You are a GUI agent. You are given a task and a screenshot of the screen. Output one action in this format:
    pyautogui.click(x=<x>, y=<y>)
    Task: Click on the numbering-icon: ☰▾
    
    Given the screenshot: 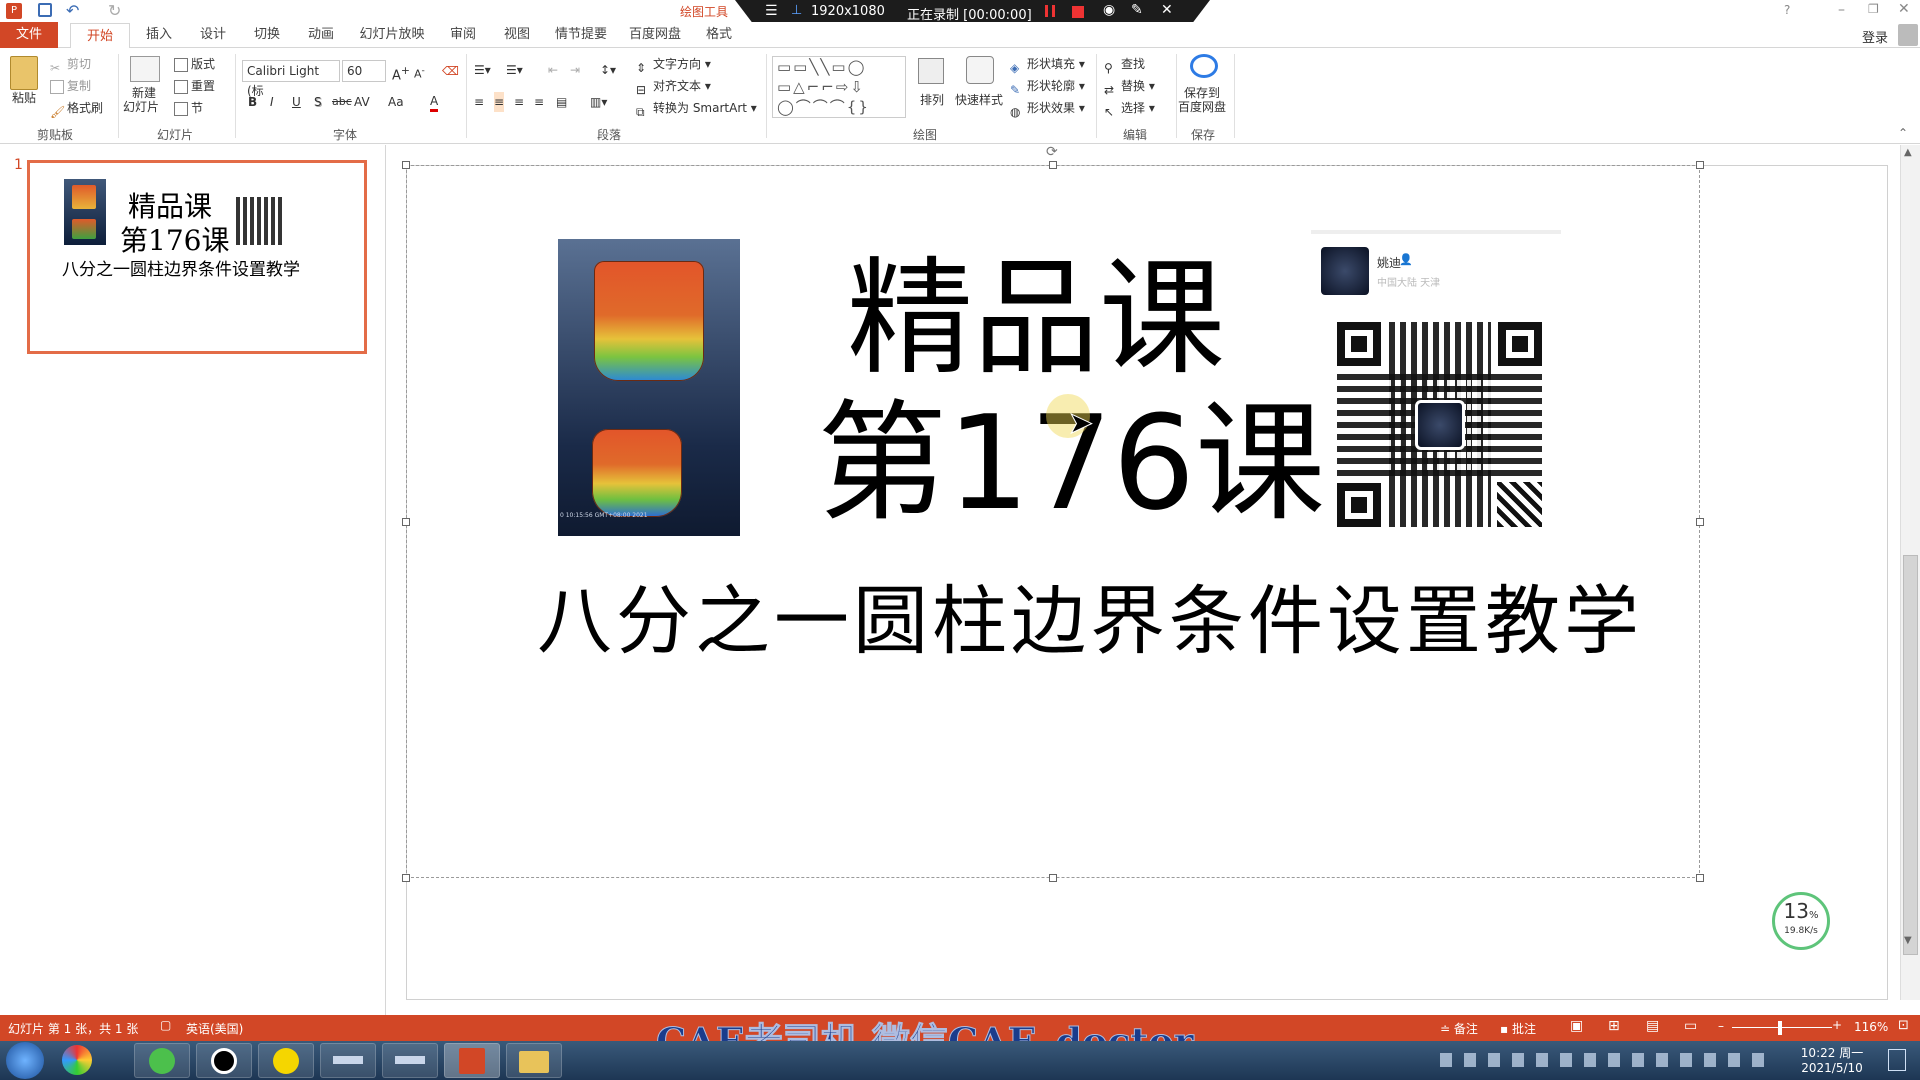 What is the action you would take?
    pyautogui.click(x=514, y=70)
    